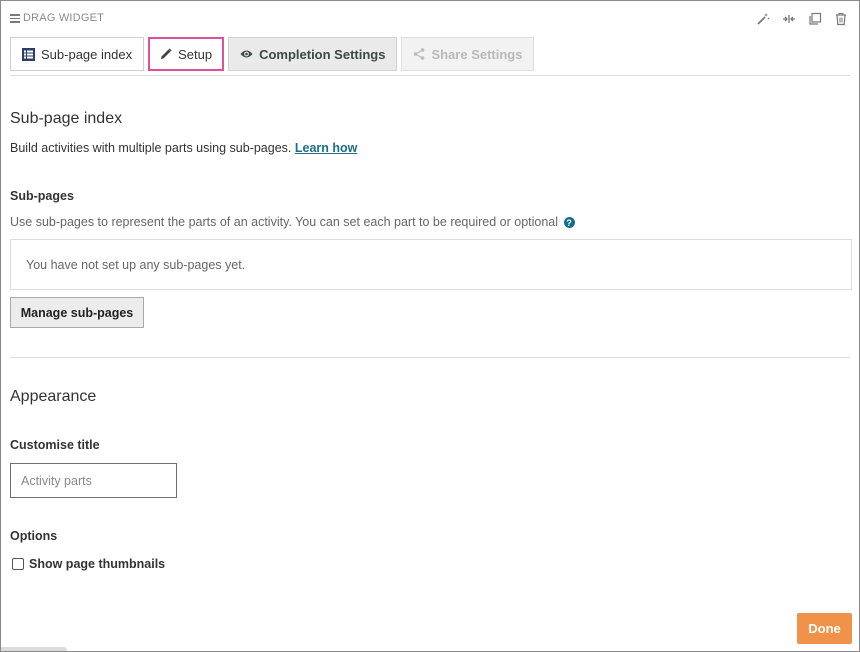  I want to click on options-label: Options, so click(34, 536).